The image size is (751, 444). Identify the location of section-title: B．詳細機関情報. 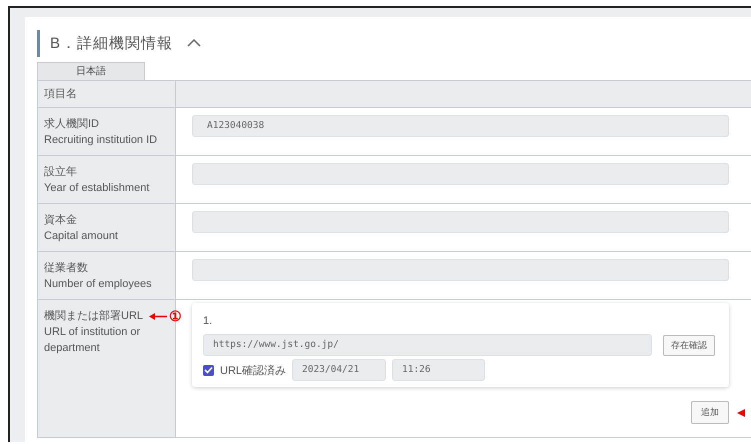
(112, 43).